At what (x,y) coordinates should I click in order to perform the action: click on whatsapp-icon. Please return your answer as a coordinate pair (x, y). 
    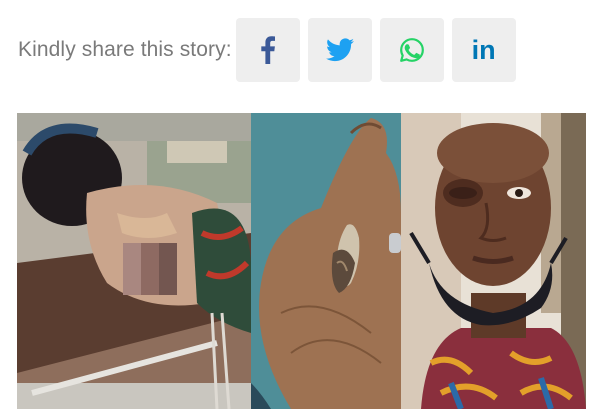
    Looking at the image, I should click on (411, 50).